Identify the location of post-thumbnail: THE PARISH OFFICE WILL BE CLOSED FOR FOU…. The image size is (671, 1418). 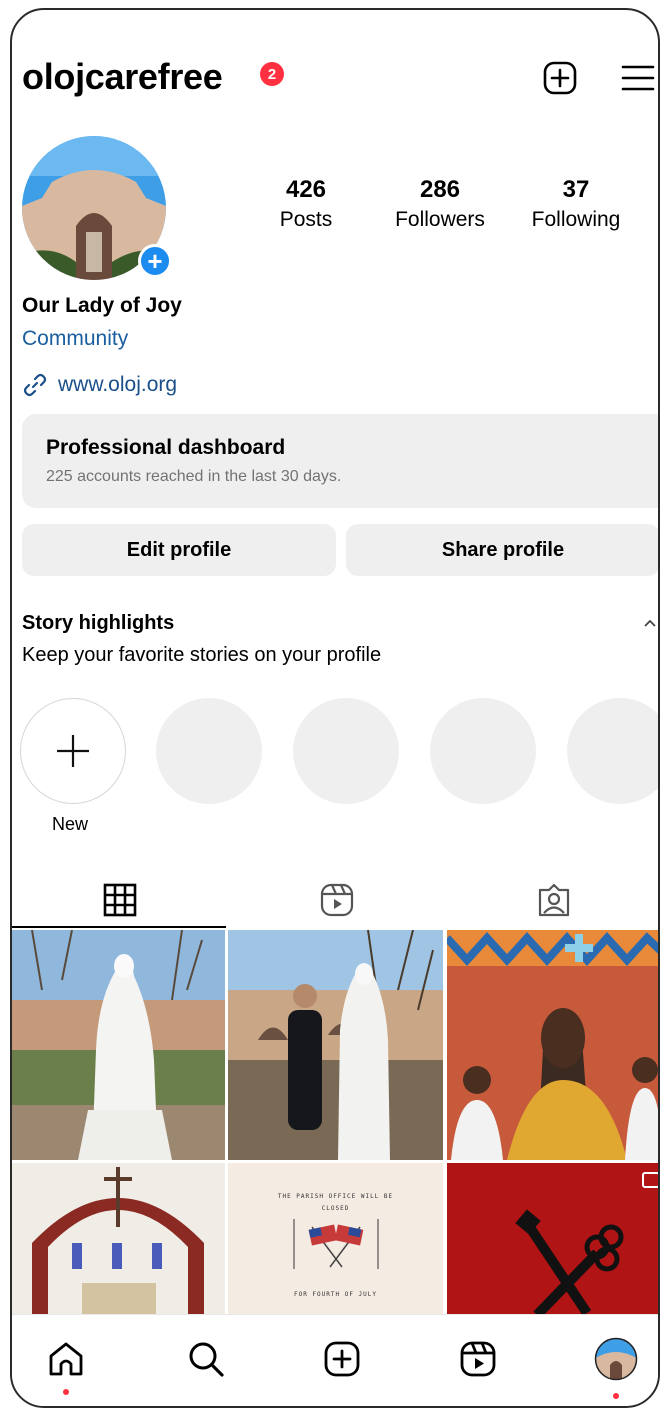
(335, 1239).